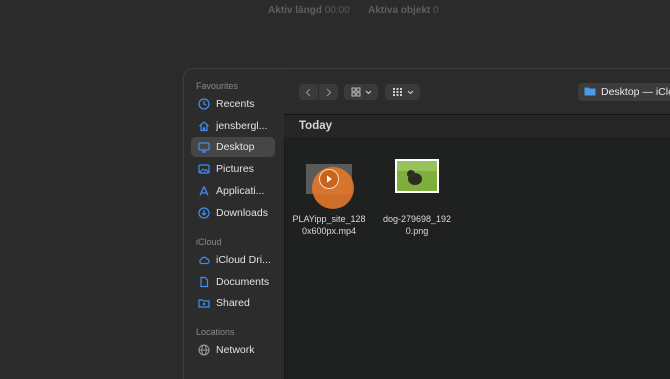  Describe the element at coordinates (329, 179) in the screenshot. I see `play-icon` at that location.